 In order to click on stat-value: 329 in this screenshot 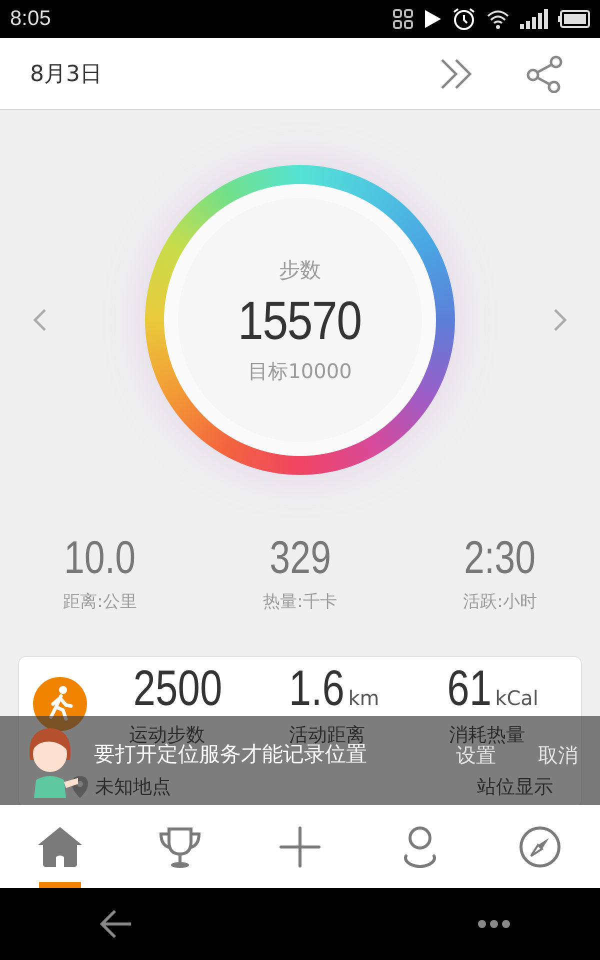, I will do `click(300, 557)`.